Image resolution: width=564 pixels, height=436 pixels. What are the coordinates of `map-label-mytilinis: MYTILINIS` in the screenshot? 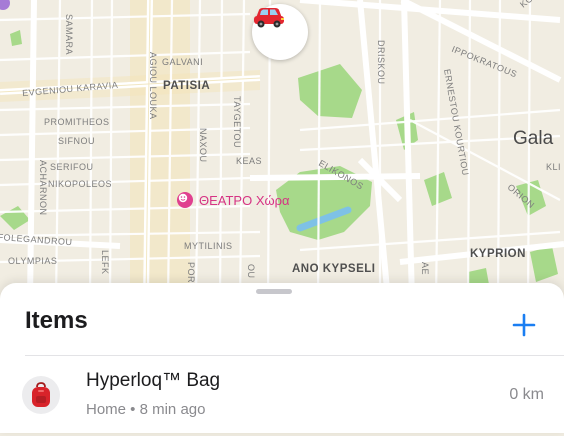 It's located at (208, 246).